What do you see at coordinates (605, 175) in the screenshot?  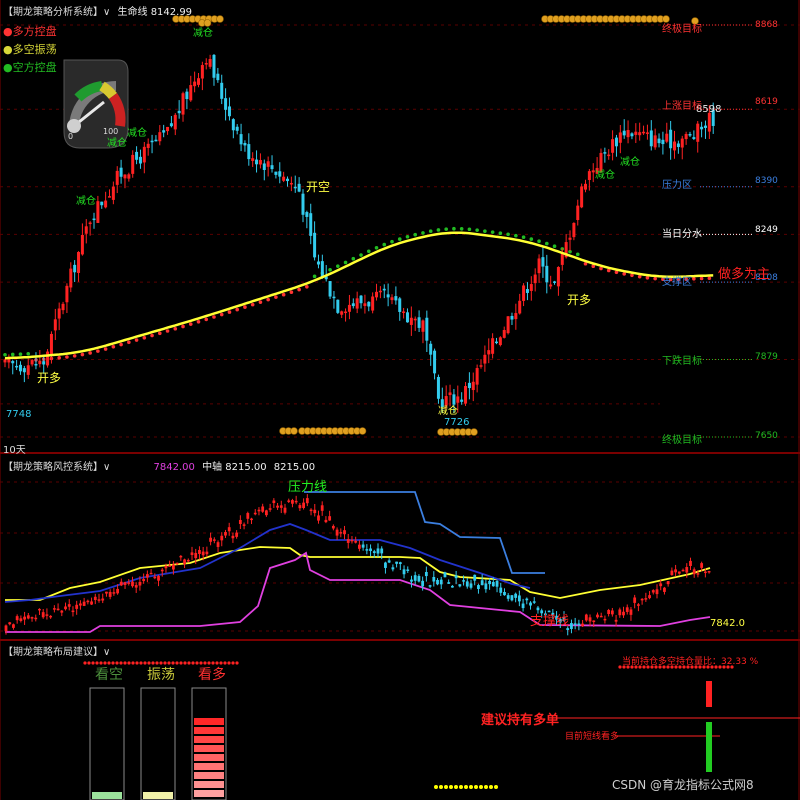 I see `annotation-reduce-6: 减仓` at bounding box center [605, 175].